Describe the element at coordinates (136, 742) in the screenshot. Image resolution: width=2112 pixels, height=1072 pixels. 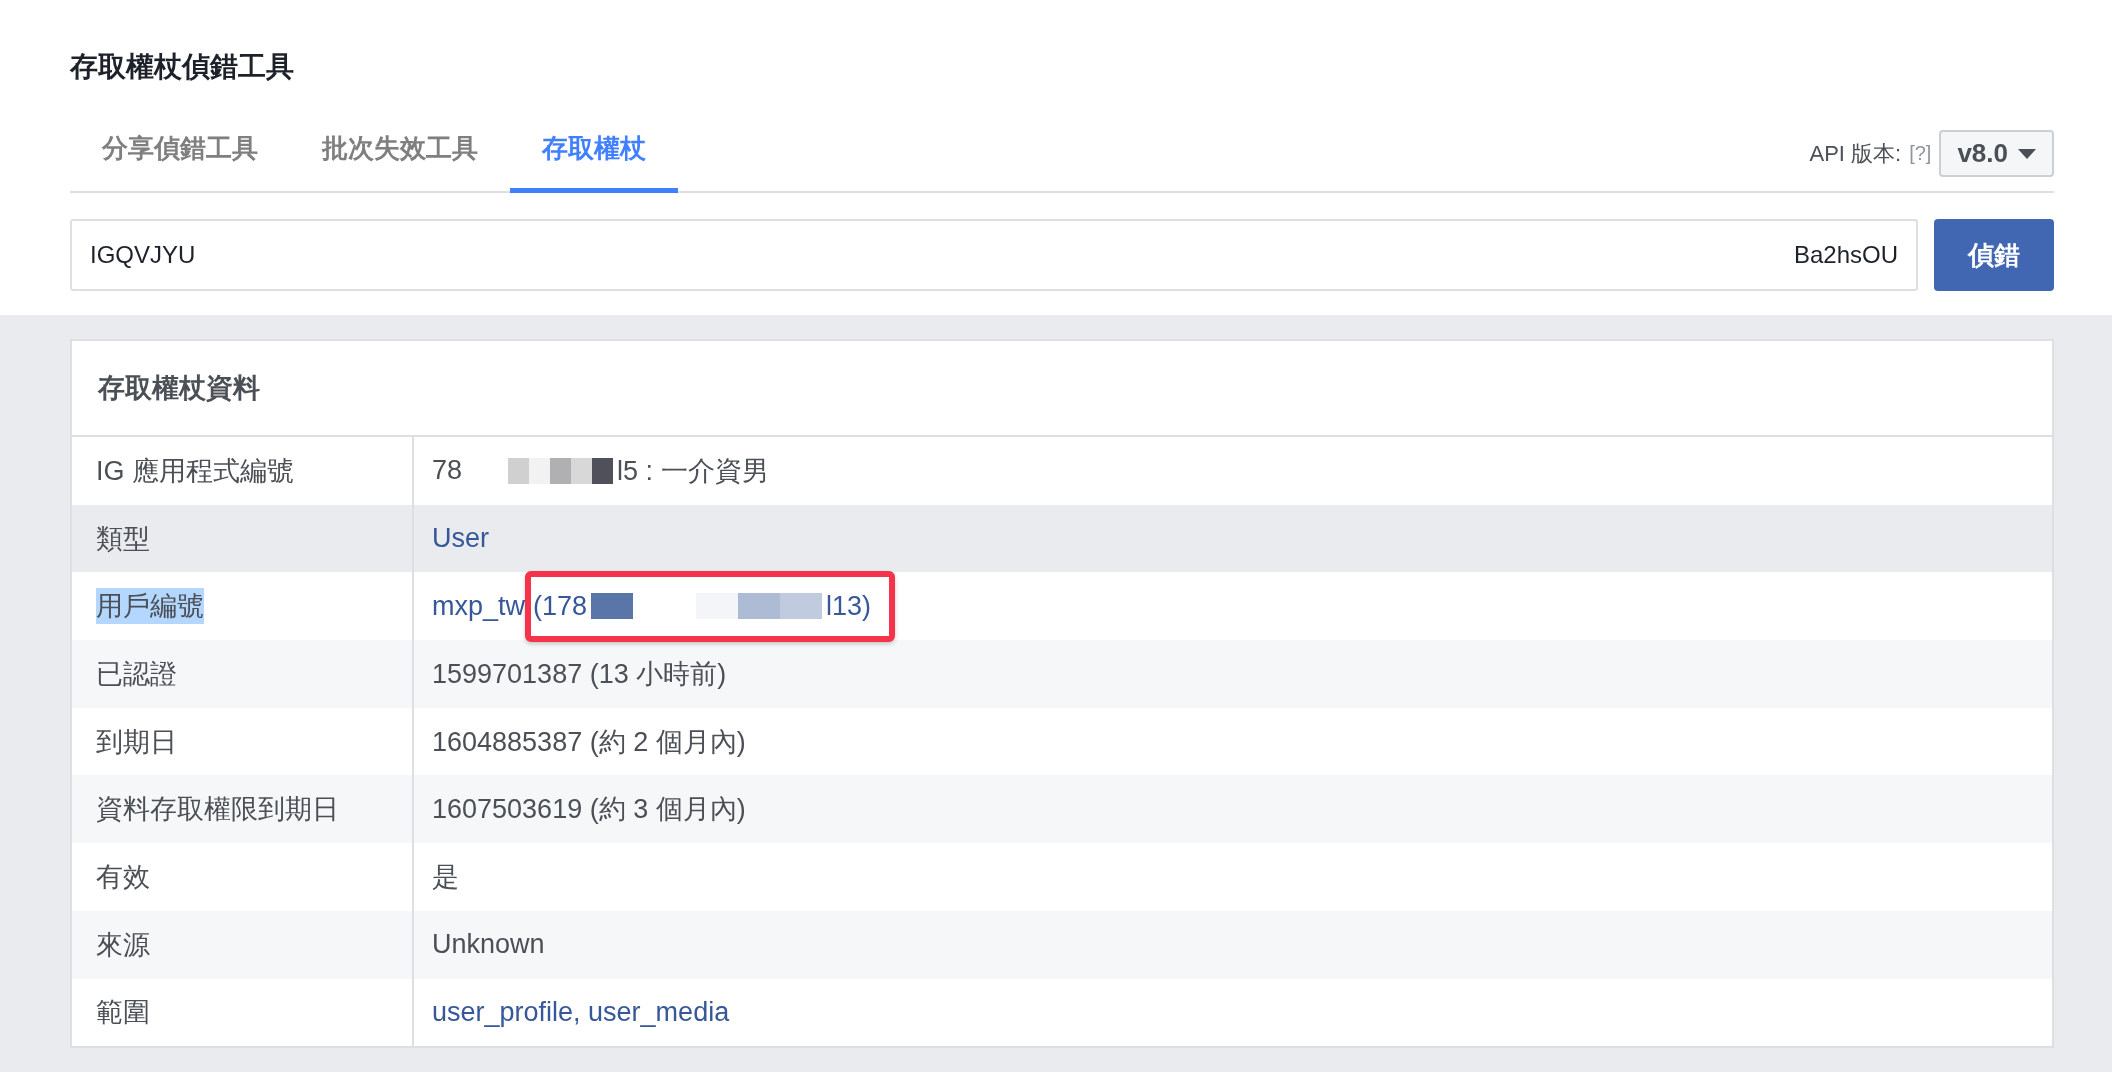
I see `row-label: 到期日` at that location.